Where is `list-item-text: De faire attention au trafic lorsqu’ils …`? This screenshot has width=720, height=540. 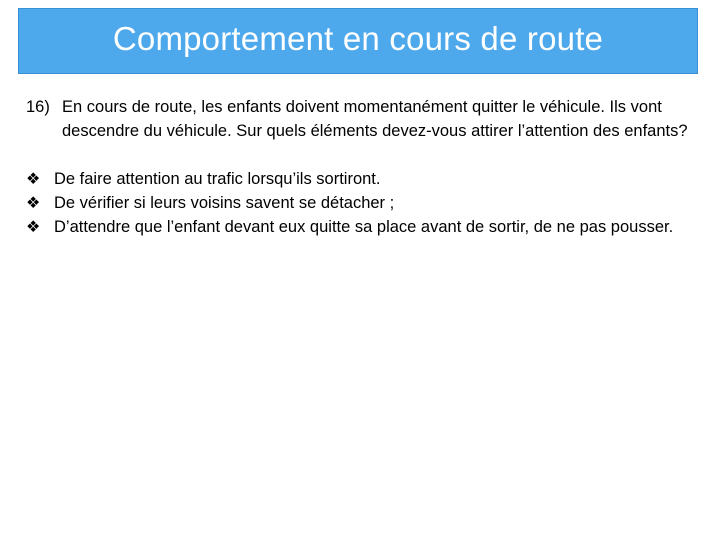
list-item-text: De faire attention au trafic lorsqu’ils … is located at coordinates (217, 179).